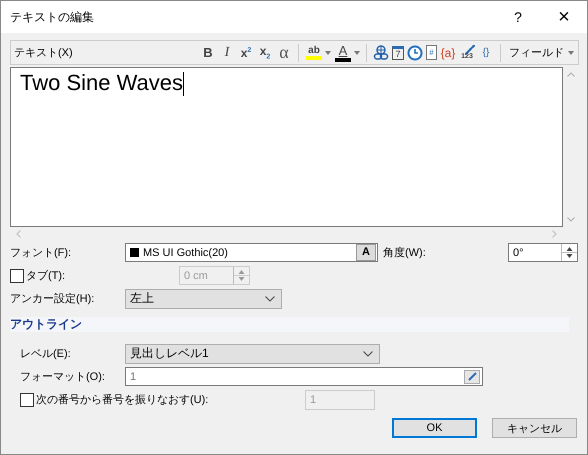  Describe the element at coordinates (536, 52) in the screenshot. I see `field-menu: フィールド` at that location.